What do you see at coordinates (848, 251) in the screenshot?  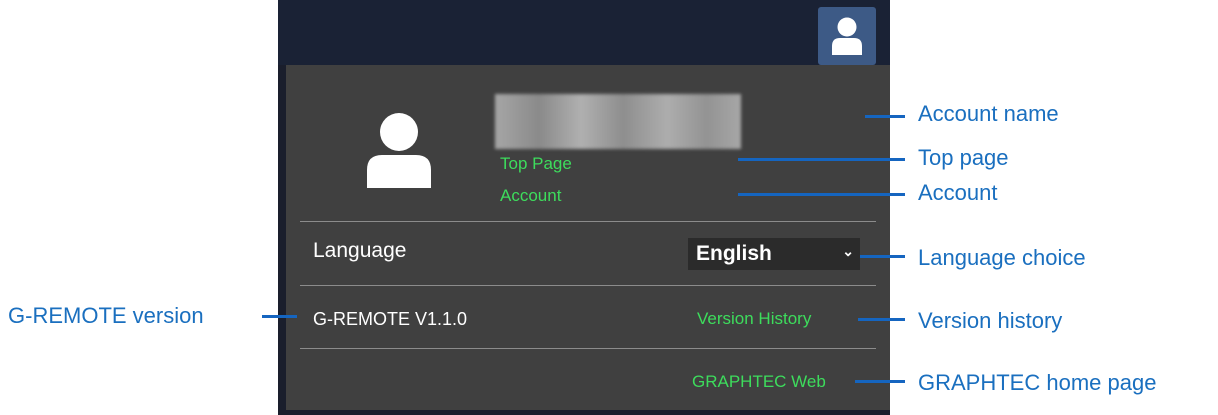 I see `chevron-down-icon: ⌄` at bounding box center [848, 251].